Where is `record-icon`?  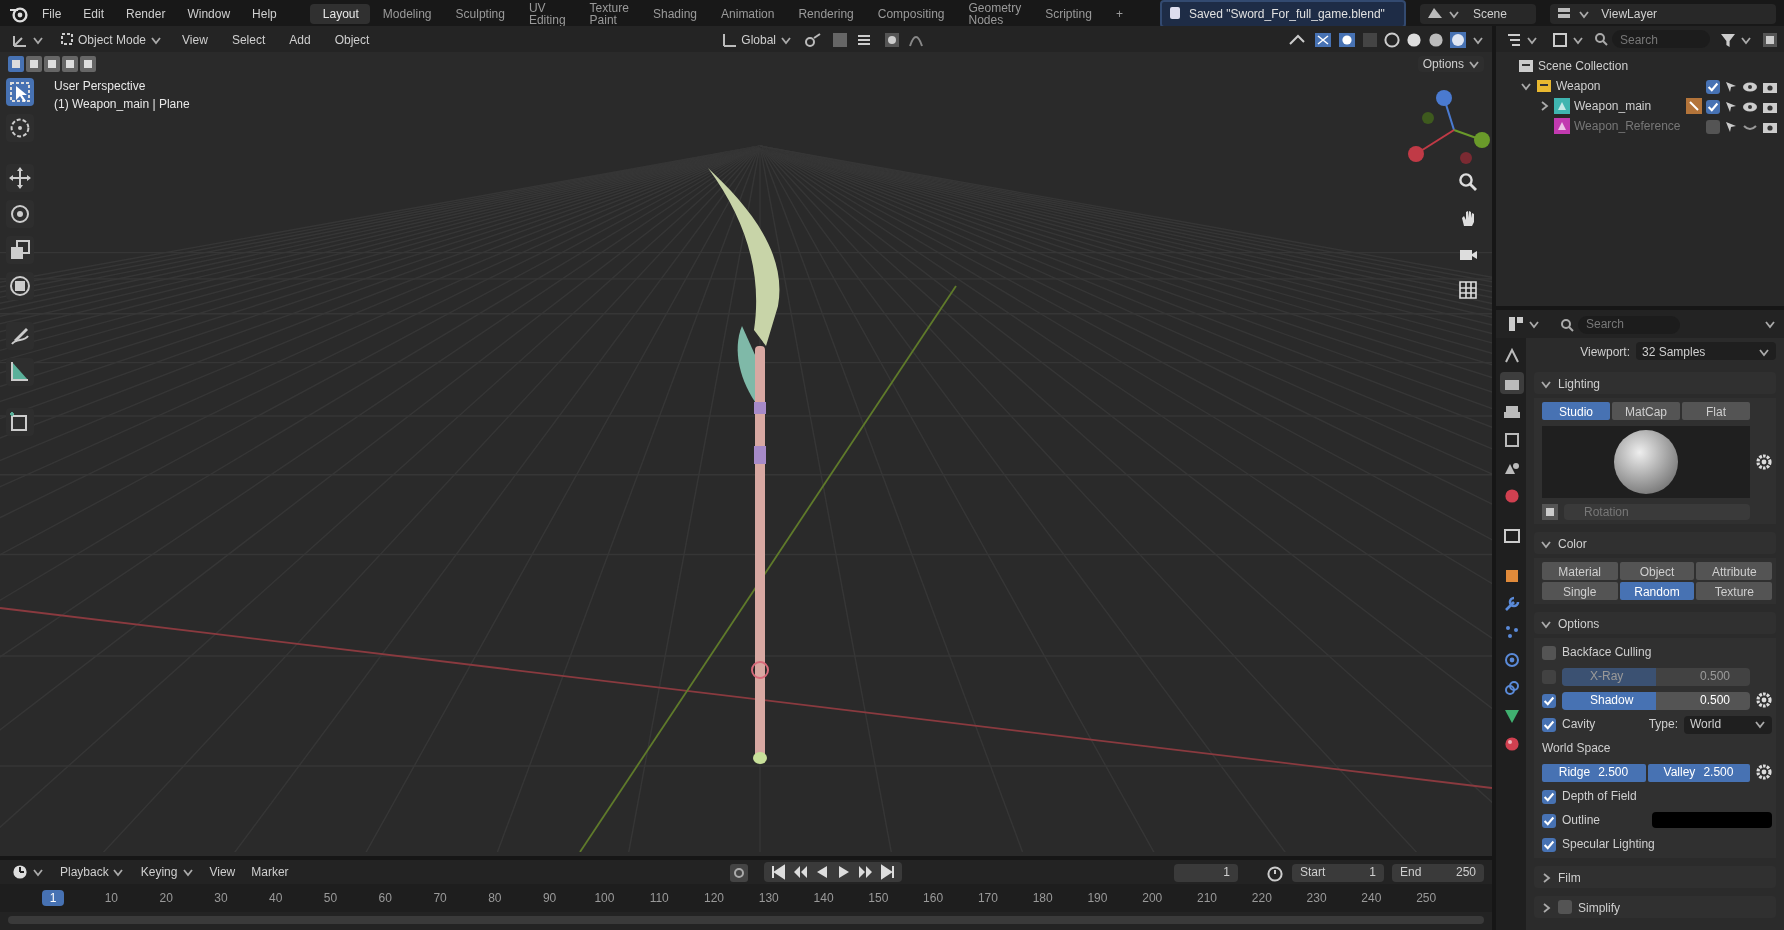
record-icon is located at coordinates (739, 872).